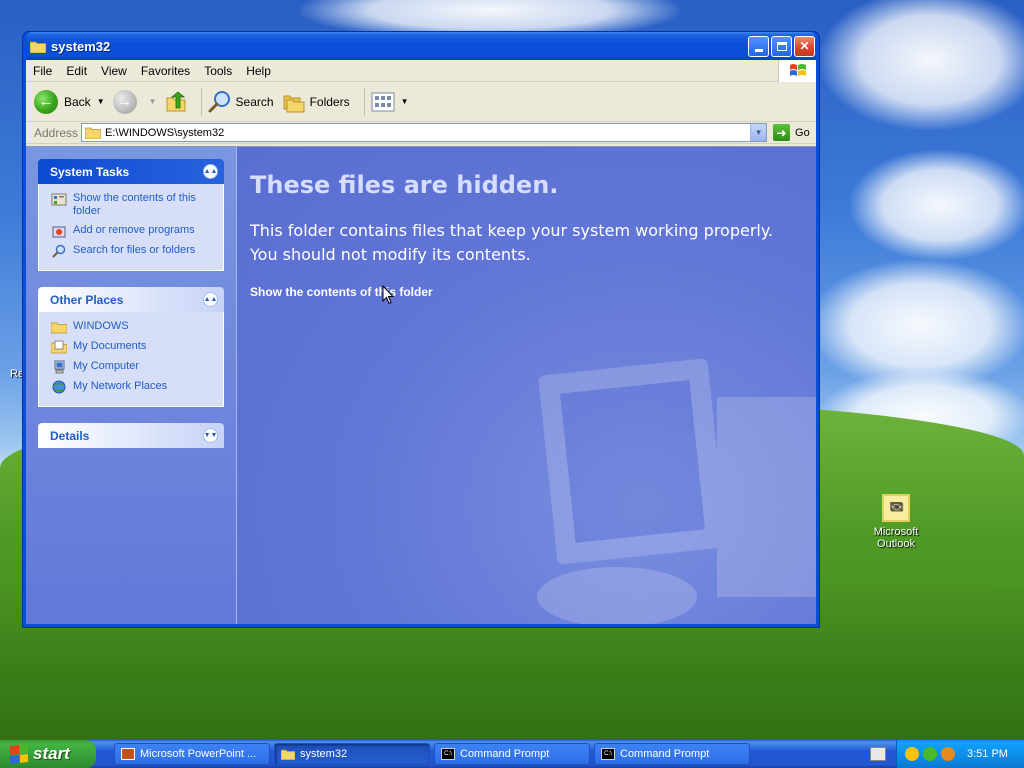 Image resolution: width=1024 pixels, height=768 pixels. I want to click on go-button: ➜ Go, so click(791, 132).